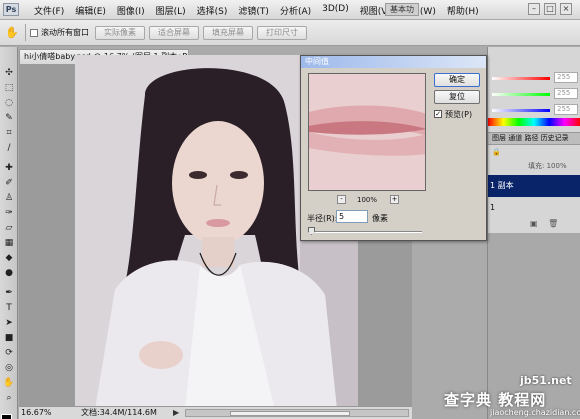 This screenshot has height=419, width=580. What do you see at coordinates (9, 228) in the screenshot?
I see `eraser-tool-icon: ▱` at bounding box center [9, 228].